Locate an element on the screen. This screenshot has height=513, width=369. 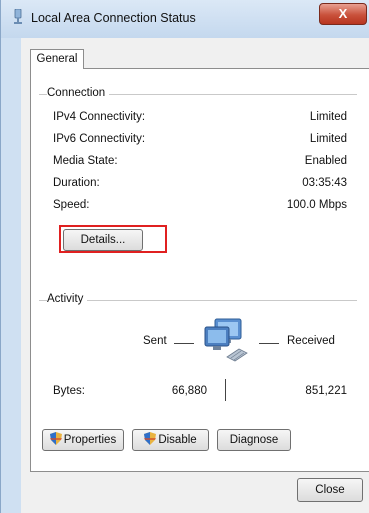
close-icon: X is located at coordinates (343, 14).